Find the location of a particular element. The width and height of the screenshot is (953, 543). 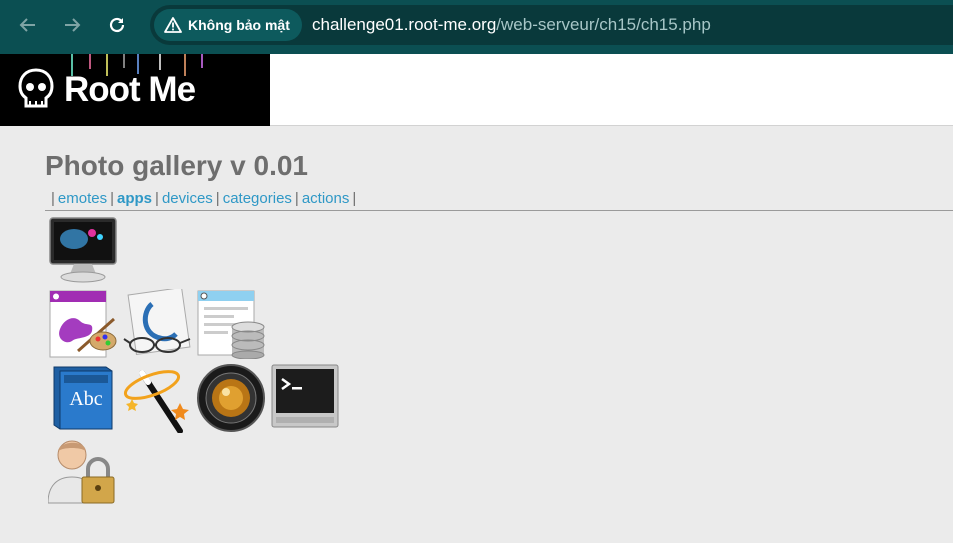

url-path: /web-serveur/ch15/ch15.php is located at coordinates (603, 24).